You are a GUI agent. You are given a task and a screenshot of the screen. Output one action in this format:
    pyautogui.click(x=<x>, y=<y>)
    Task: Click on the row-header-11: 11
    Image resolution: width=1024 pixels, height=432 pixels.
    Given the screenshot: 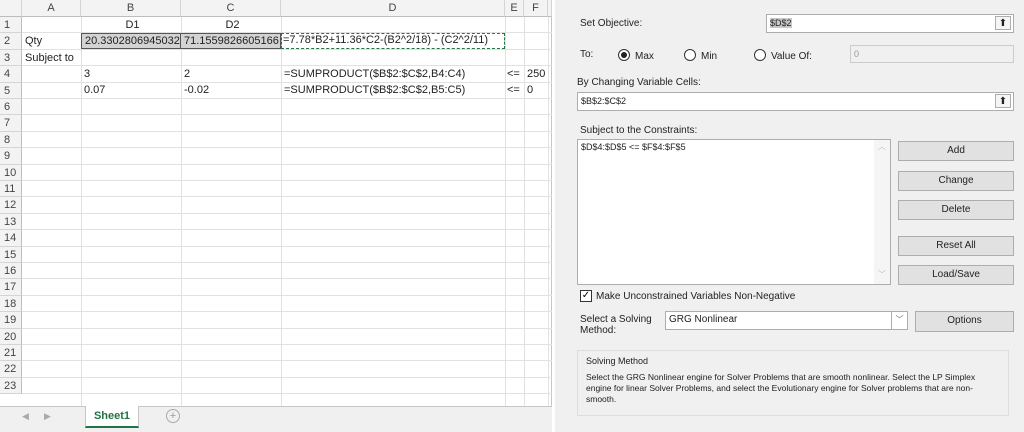 What is the action you would take?
    pyautogui.click(x=11, y=189)
    